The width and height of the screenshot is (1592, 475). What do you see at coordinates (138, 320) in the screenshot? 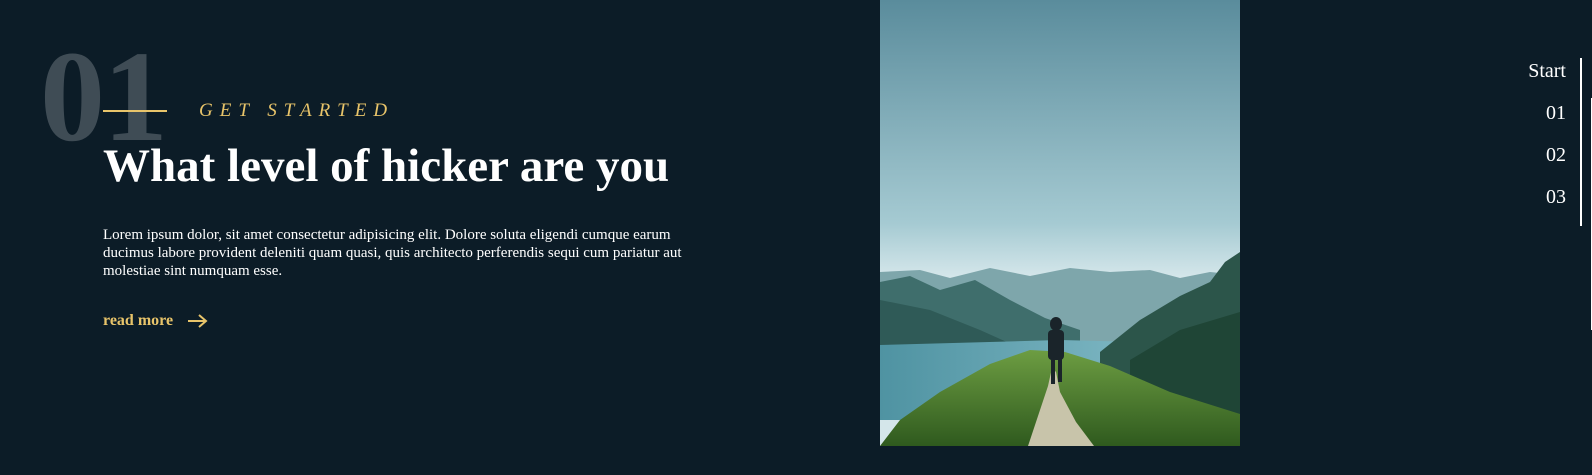
I see `read-more-label: read more` at bounding box center [138, 320].